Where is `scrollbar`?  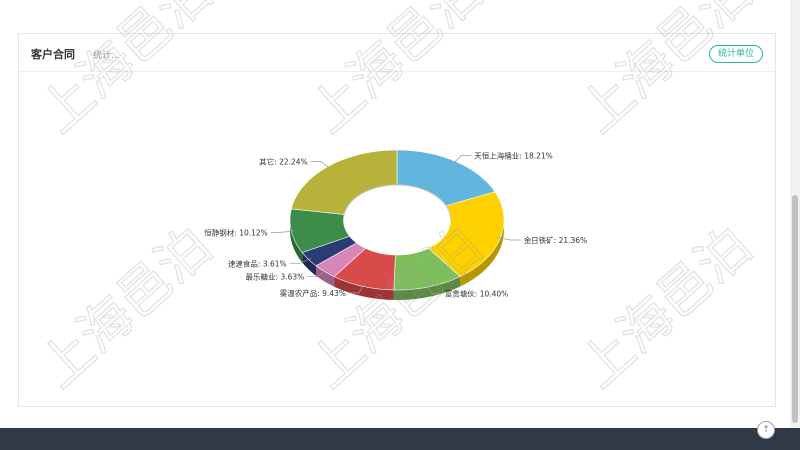
scrollbar is located at coordinates (795, 214).